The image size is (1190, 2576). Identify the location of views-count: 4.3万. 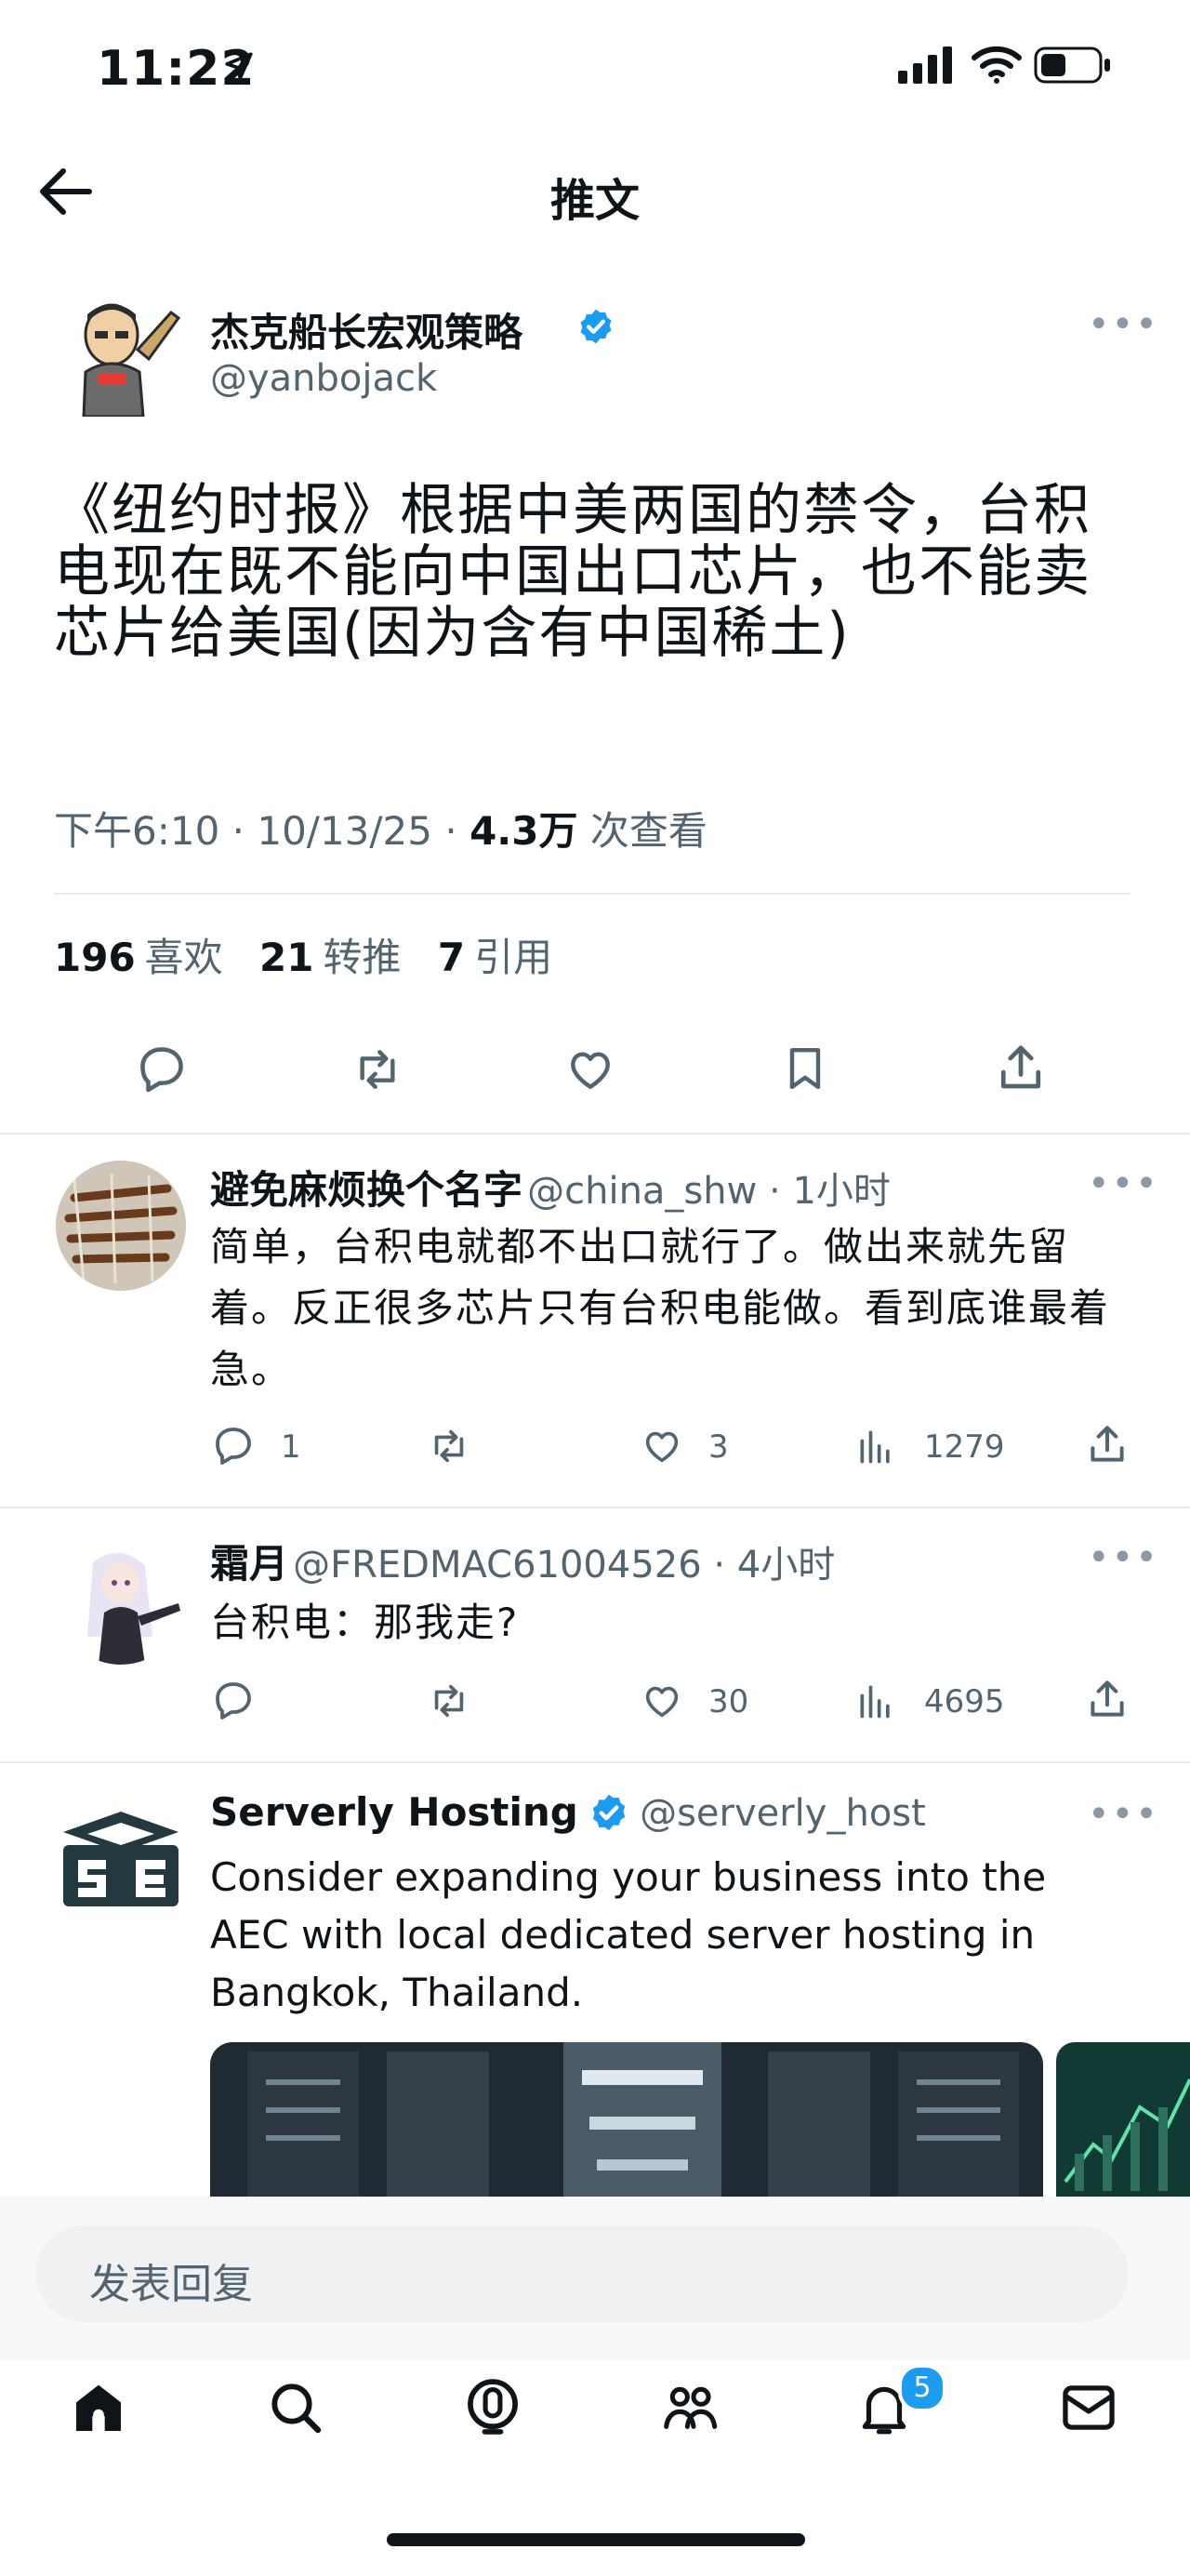
(523, 831).